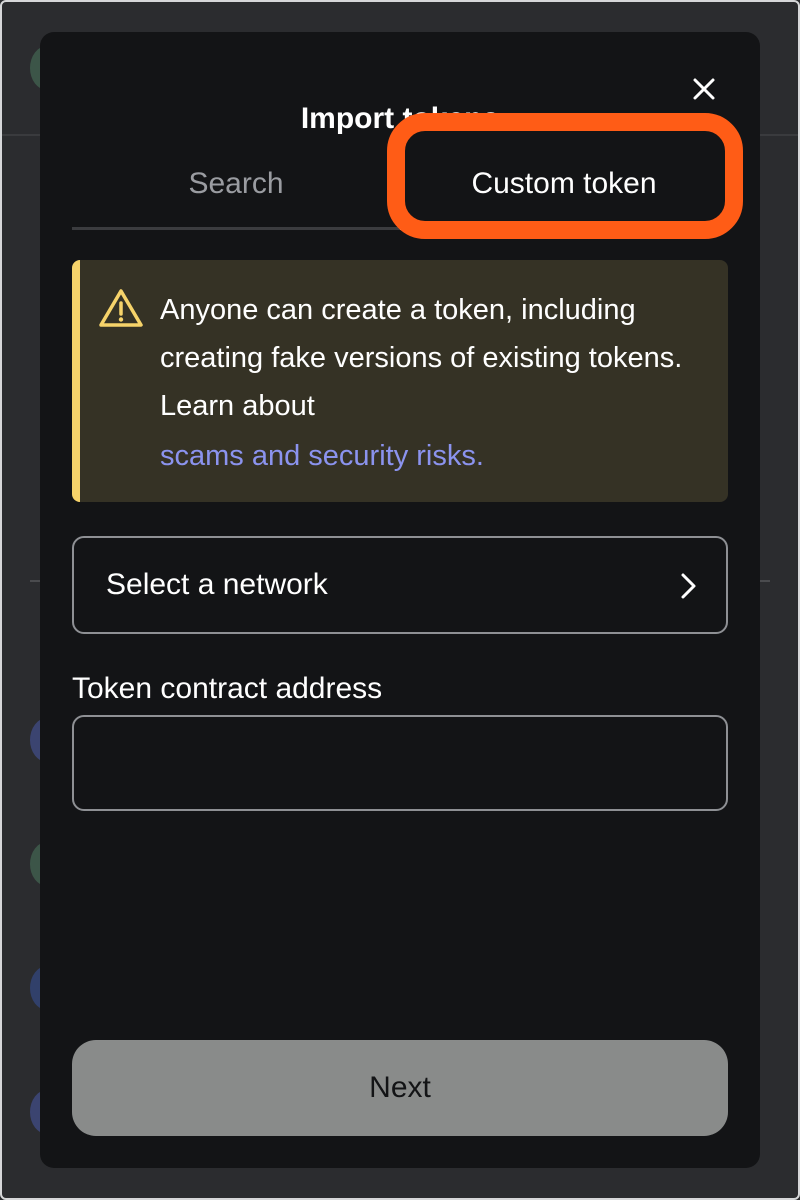  Describe the element at coordinates (688, 586) in the screenshot. I see `chevron-right-icon` at that location.